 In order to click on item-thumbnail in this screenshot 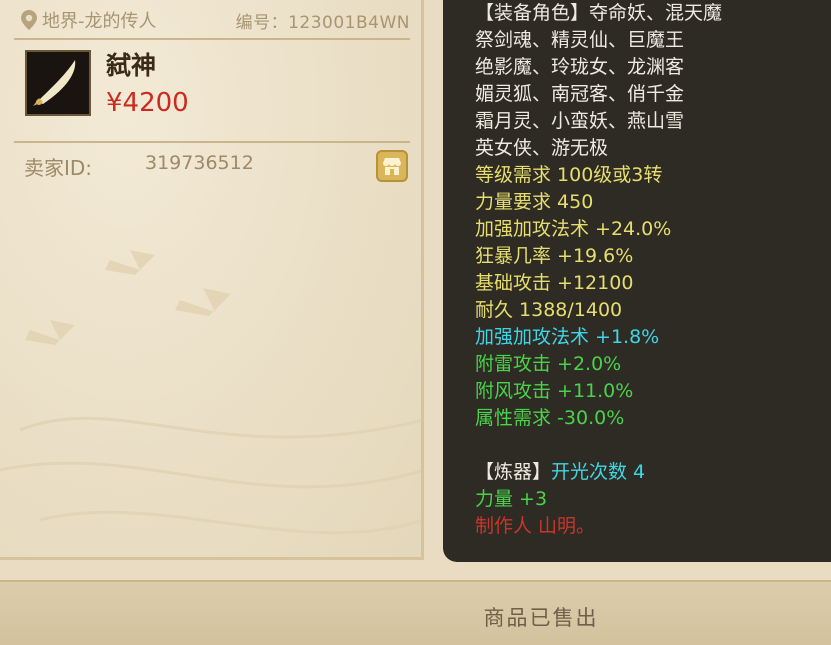, I will do `click(58, 83)`.